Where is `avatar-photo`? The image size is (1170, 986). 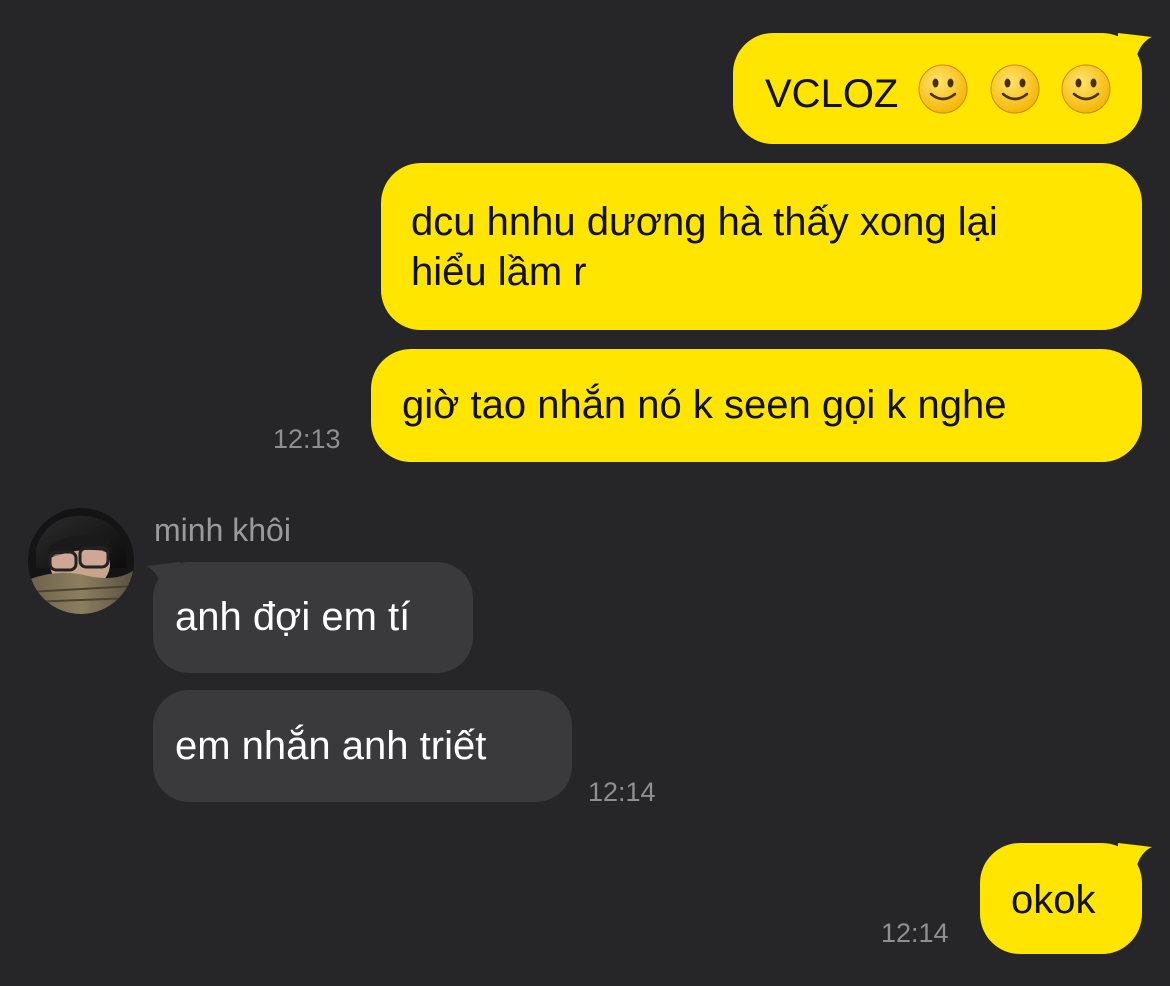 avatar-photo is located at coordinates (81, 561).